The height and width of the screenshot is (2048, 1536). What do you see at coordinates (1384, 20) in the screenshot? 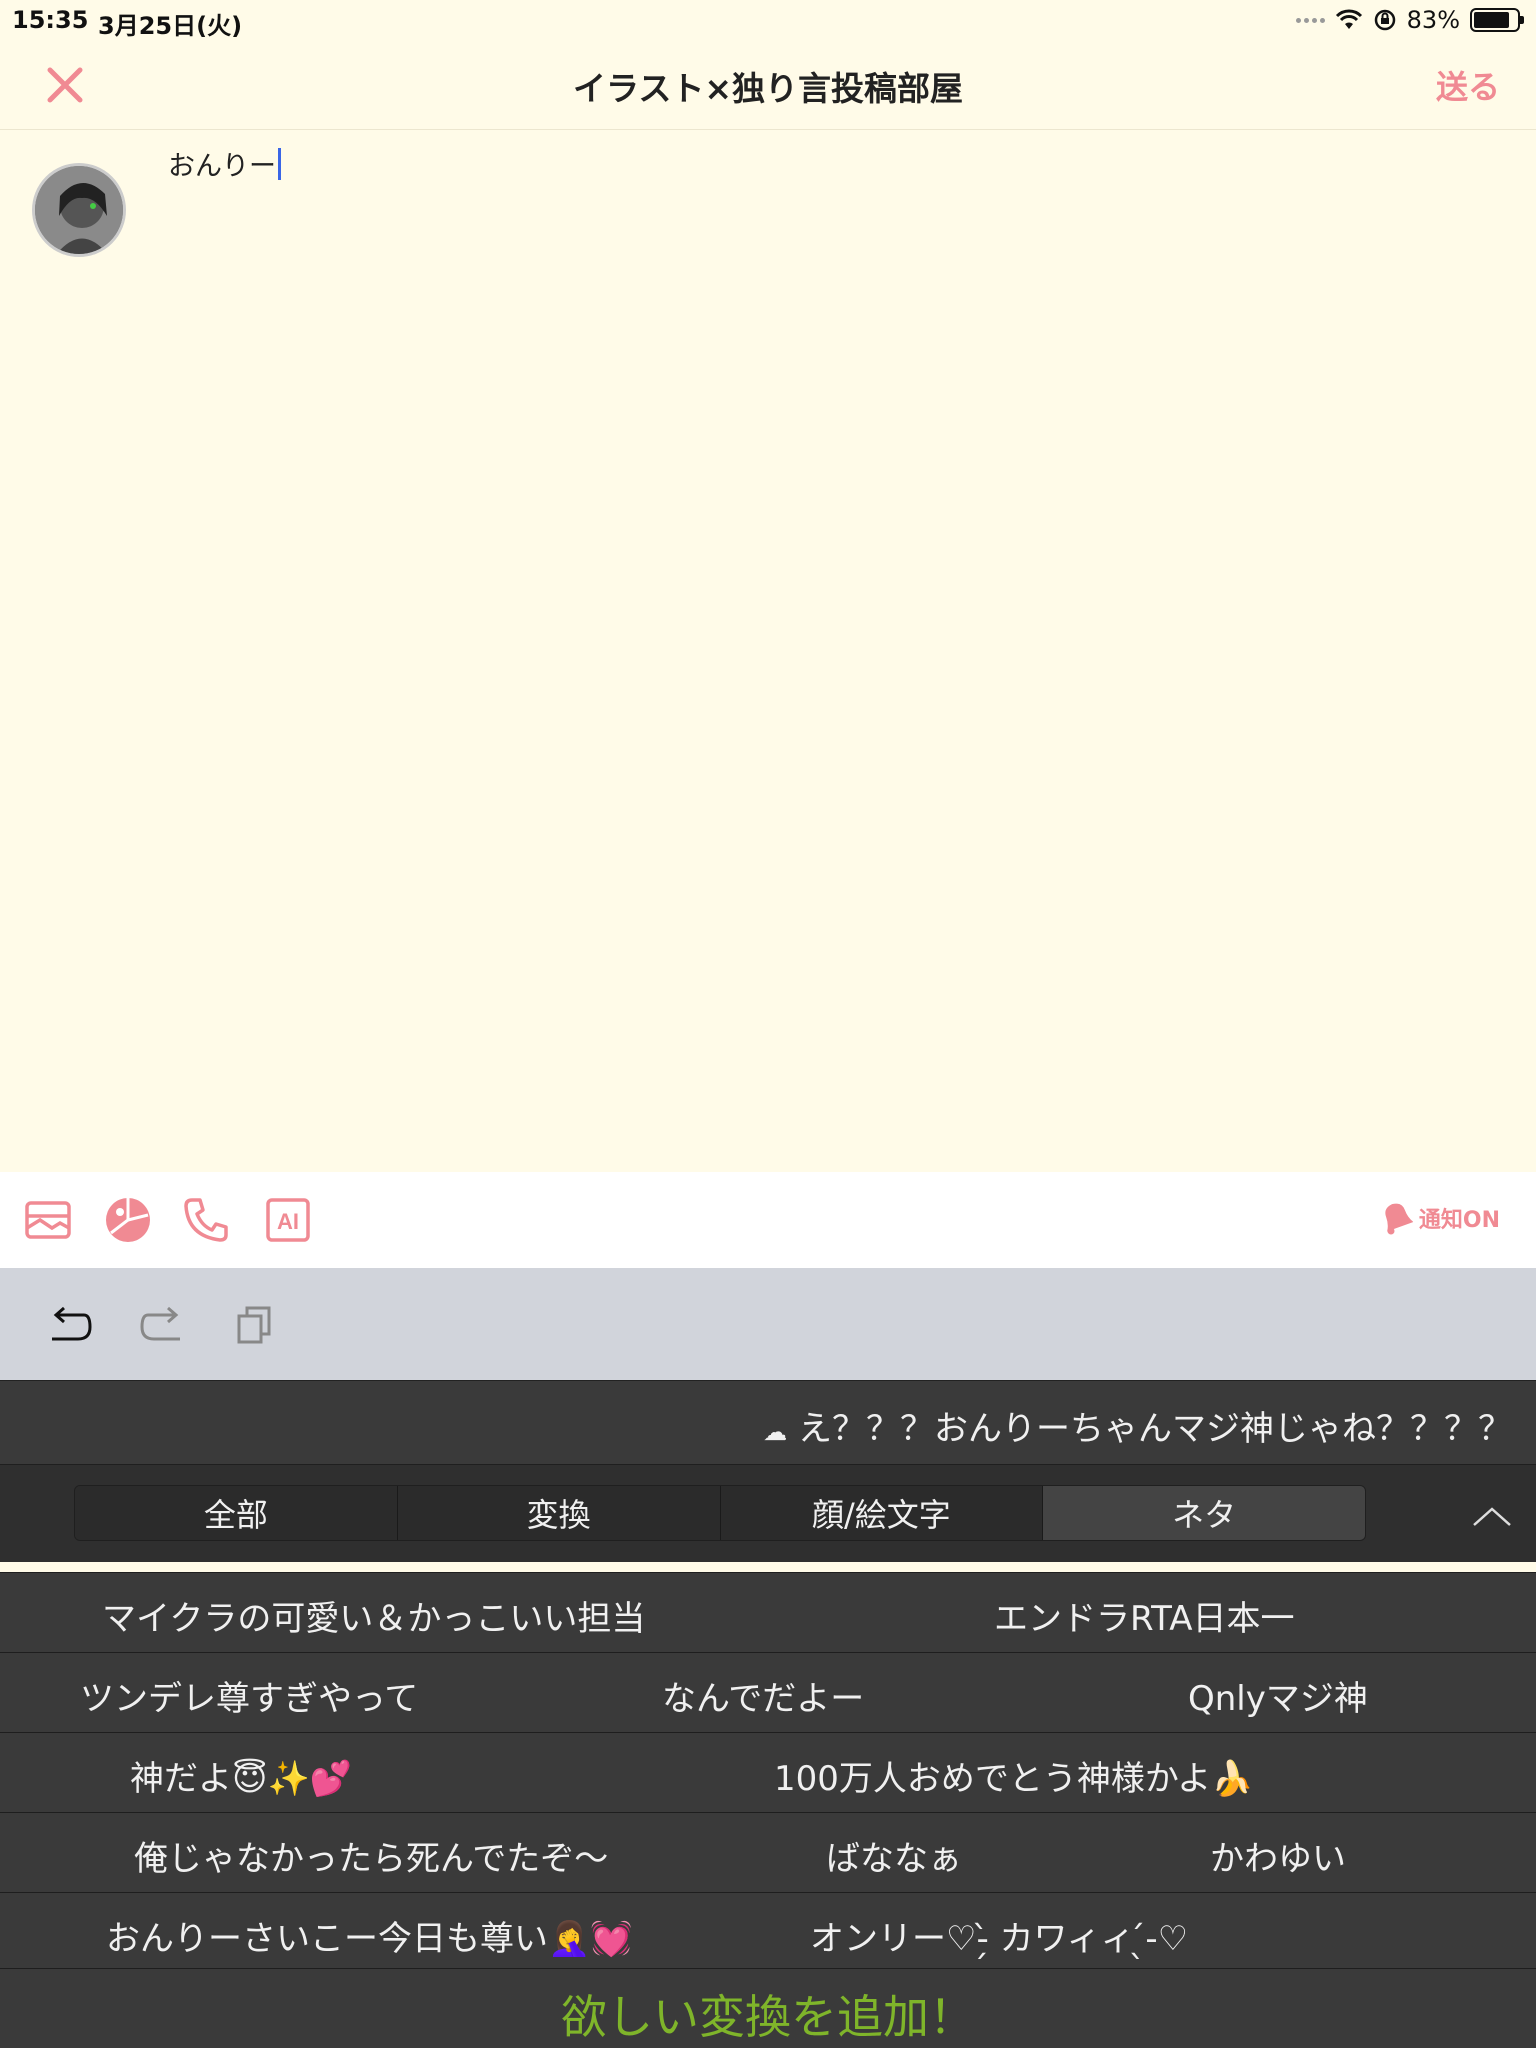
I see `rotation-lock-icon` at bounding box center [1384, 20].